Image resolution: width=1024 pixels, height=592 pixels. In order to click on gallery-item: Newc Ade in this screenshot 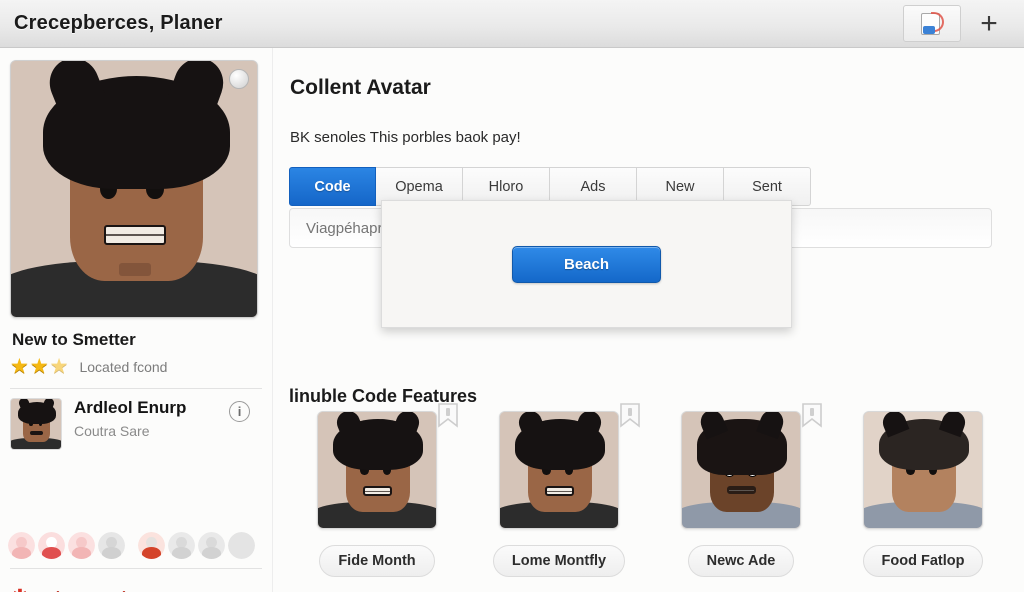, I will do `click(741, 490)`.